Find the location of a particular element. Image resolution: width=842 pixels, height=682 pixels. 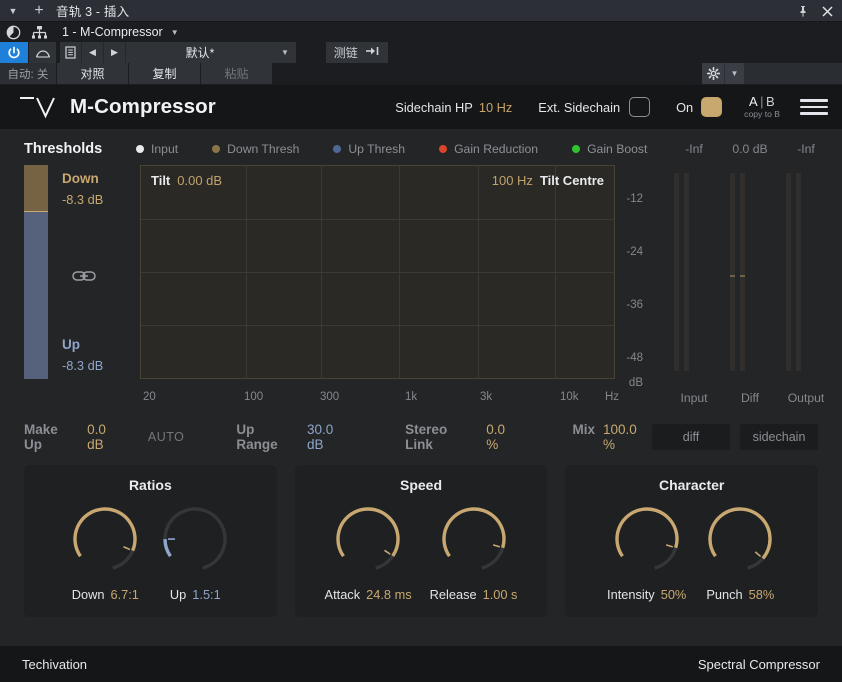

paste-button: 粘贴 is located at coordinates (236, 73).